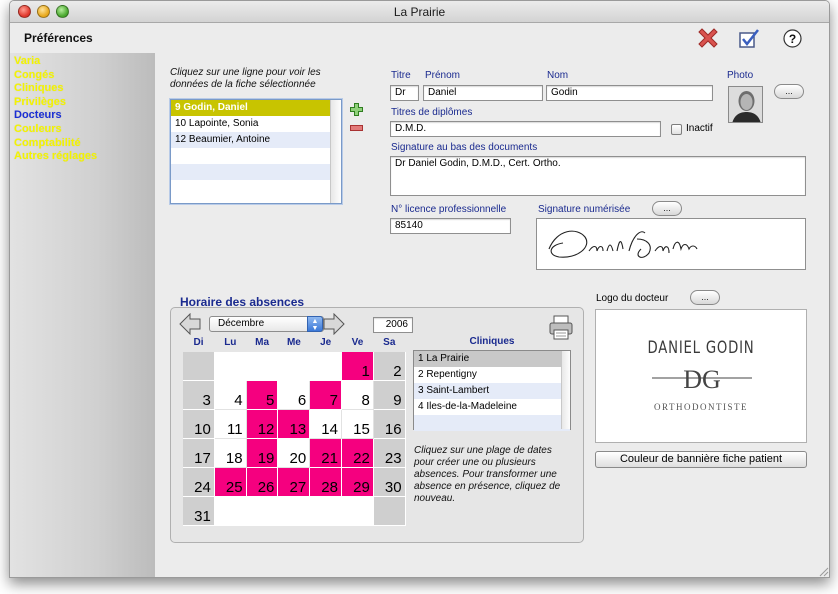 The image size is (838, 594). Describe the element at coordinates (701, 348) in the screenshot. I see `logo-name: DANIEL GODIN` at that location.